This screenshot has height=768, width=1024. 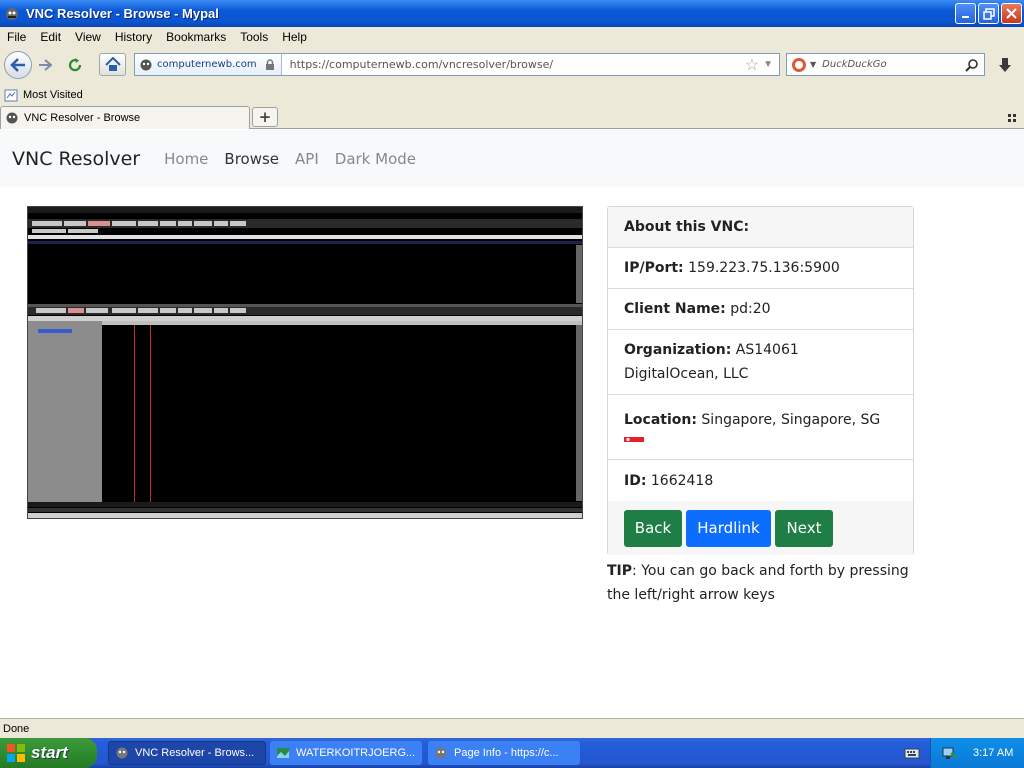 What do you see at coordinates (972, 65) in the screenshot?
I see `search-icon` at bounding box center [972, 65].